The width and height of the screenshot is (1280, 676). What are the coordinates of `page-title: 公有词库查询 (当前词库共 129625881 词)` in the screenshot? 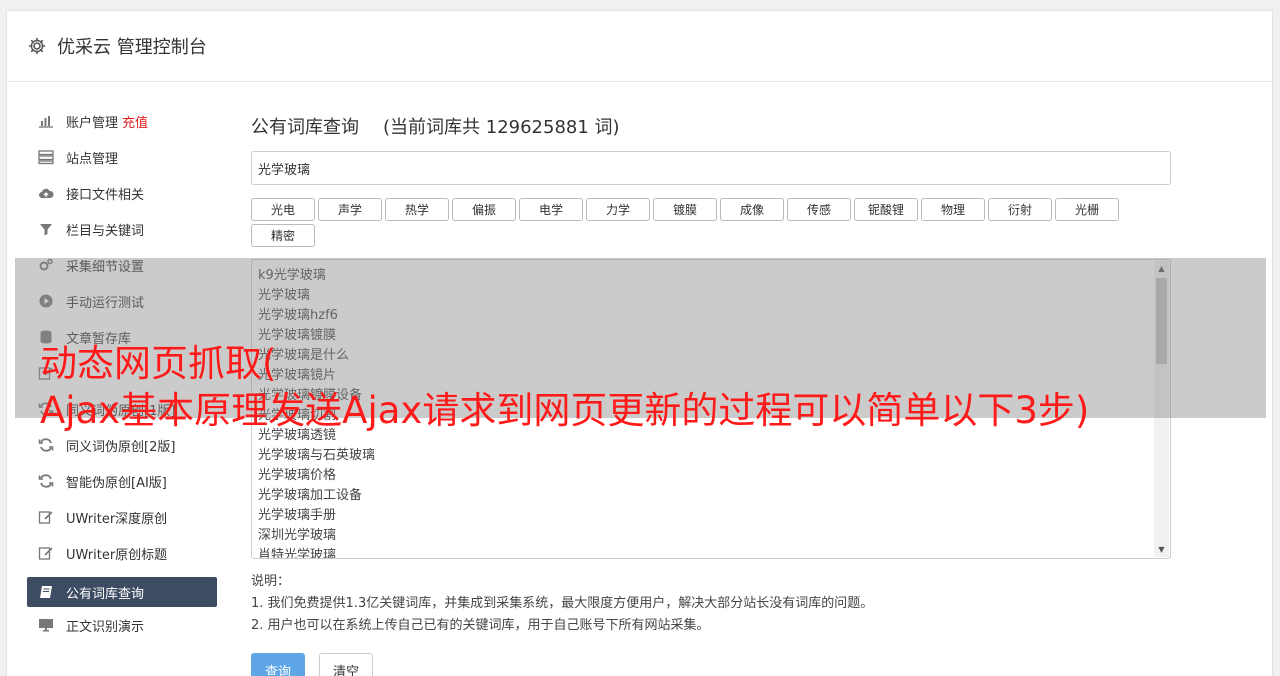 It's located at (711, 126).